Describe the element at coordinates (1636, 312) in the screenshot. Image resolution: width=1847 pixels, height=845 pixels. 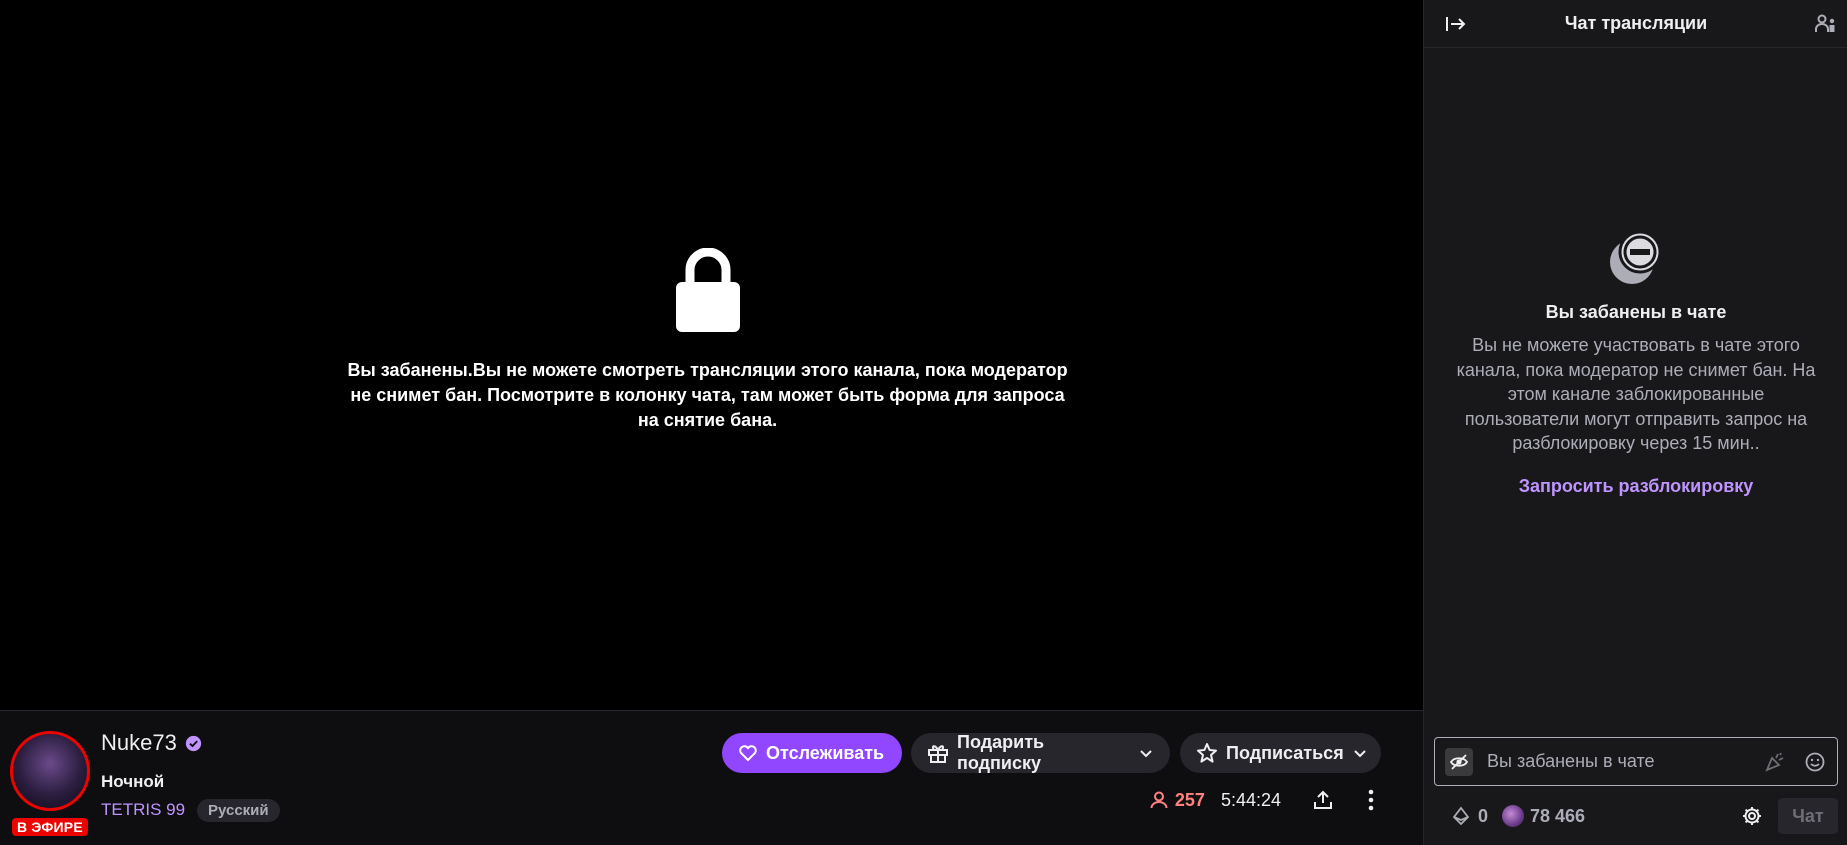
I see `chat-ban-title: Вы забанены в чате` at that location.